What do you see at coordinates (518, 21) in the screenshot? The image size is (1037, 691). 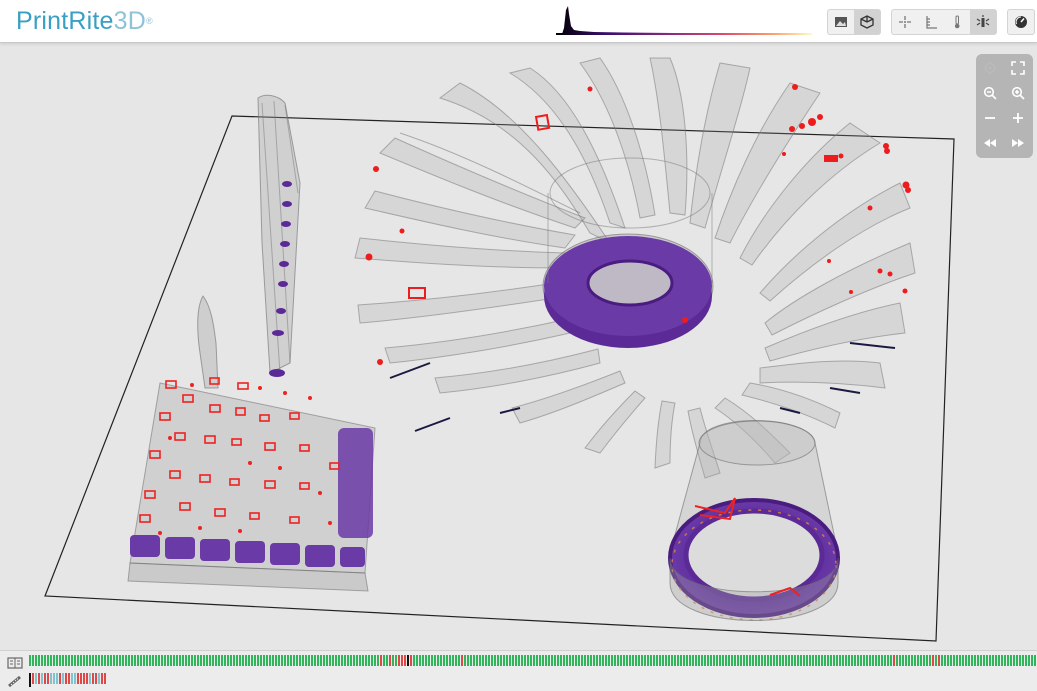 I see `top-bar: PrintRite3D®` at bounding box center [518, 21].